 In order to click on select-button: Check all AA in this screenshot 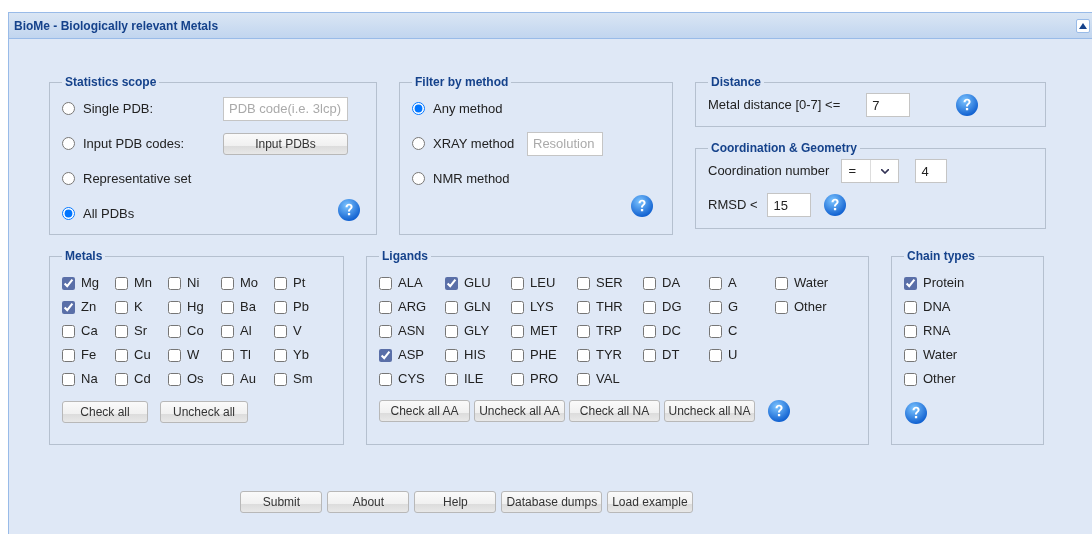, I will do `click(424, 411)`.